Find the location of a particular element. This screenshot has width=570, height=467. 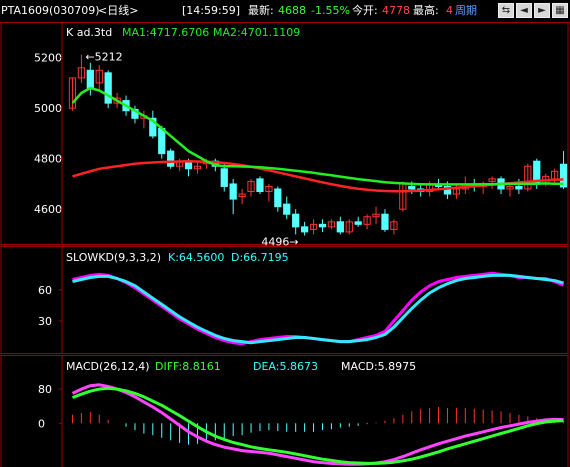

kd-line-k is located at coordinates (318, 308).